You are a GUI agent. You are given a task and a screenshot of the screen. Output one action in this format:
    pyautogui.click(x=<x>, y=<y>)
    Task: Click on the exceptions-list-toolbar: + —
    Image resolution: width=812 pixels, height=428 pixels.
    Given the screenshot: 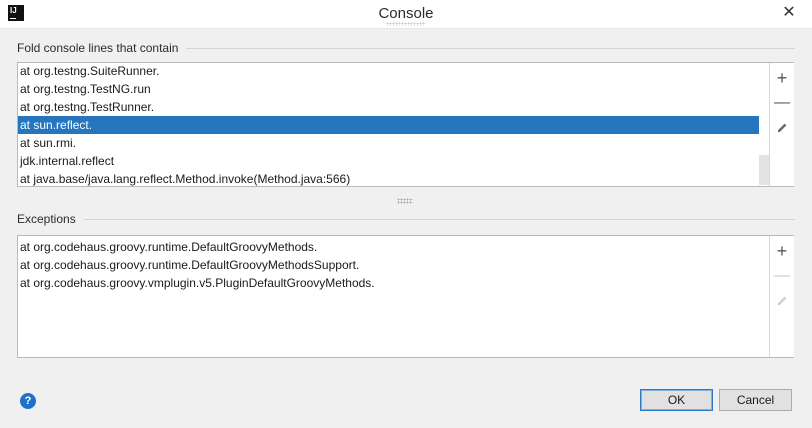 What is the action you would take?
    pyautogui.click(x=781, y=296)
    